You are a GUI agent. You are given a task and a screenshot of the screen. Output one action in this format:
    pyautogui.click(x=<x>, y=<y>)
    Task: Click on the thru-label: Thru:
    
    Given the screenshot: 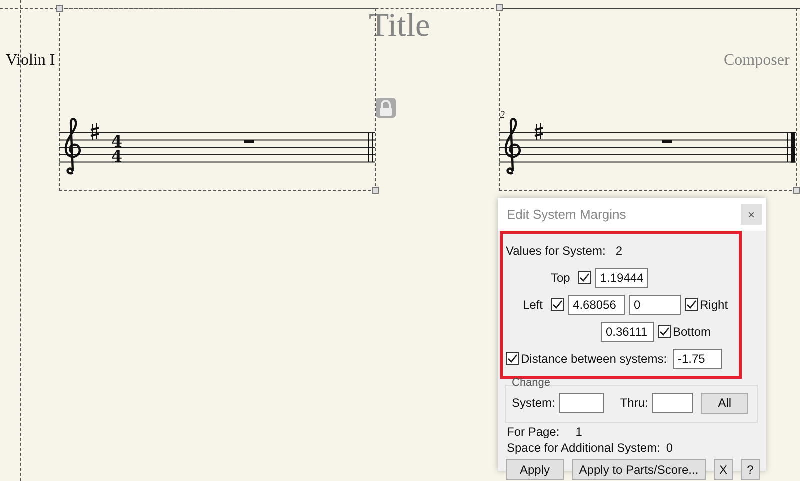 What is the action you would take?
    pyautogui.click(x=634, y=403)
    